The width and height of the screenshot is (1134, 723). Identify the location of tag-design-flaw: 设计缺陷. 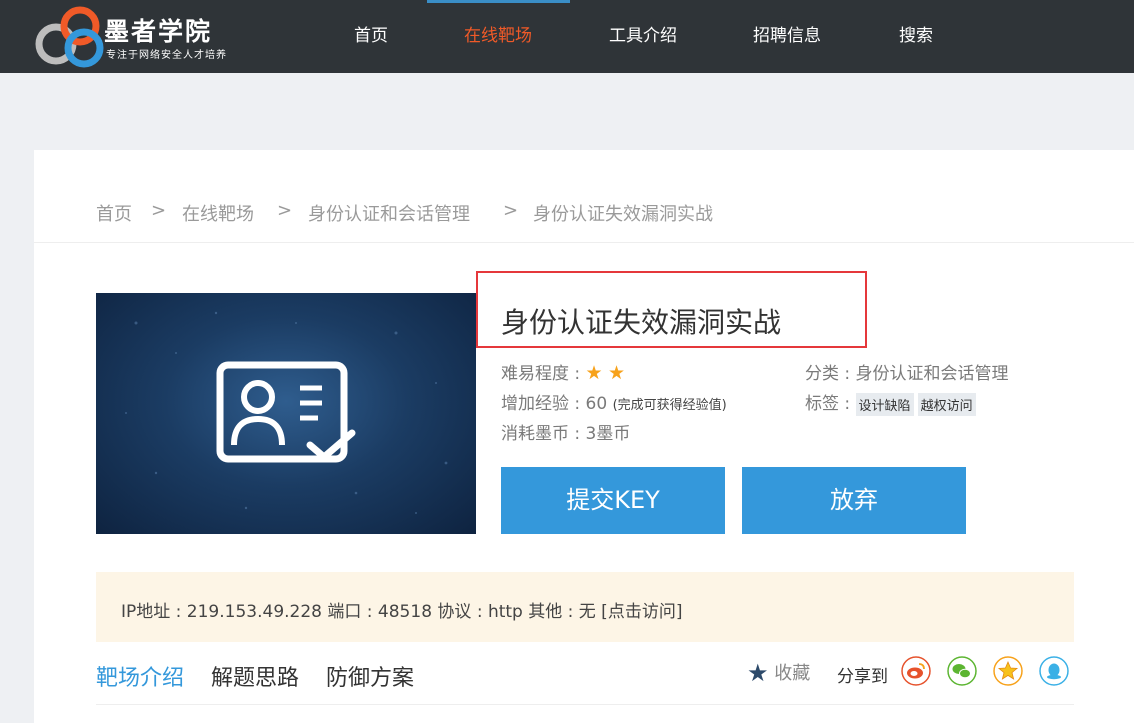
(884, 404).